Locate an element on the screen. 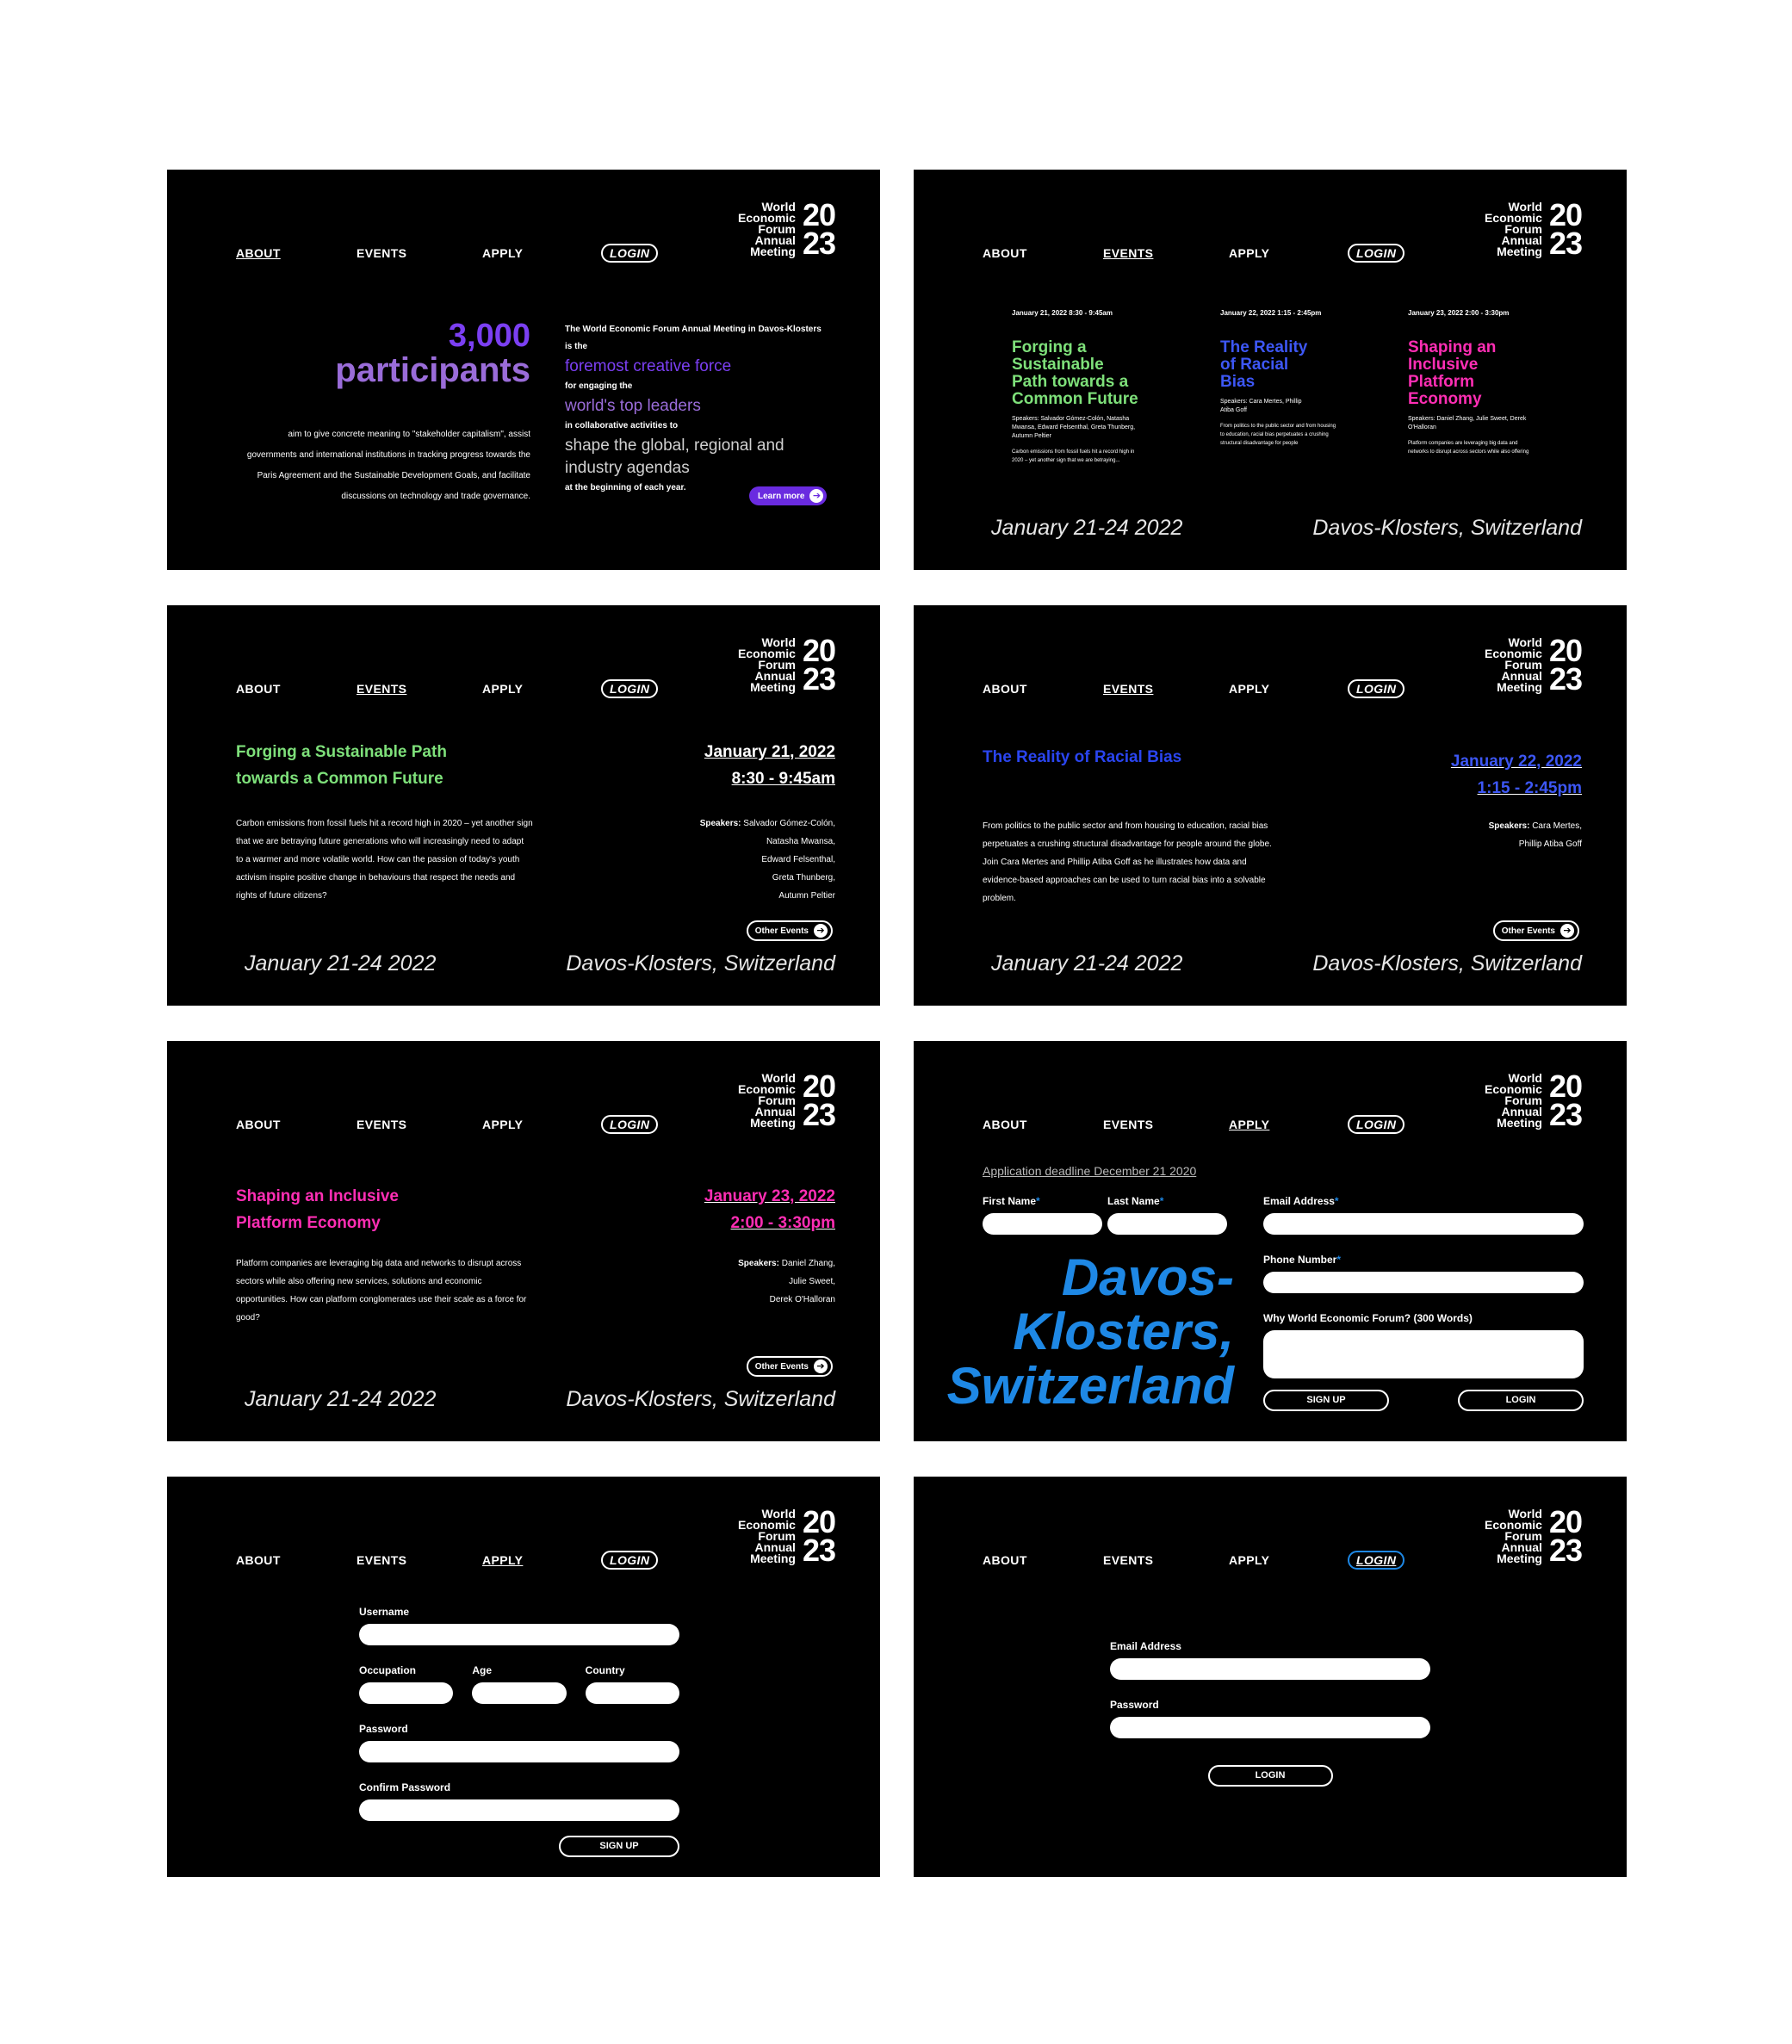 The image size is (1792, 2044). email-label: Email Address is located at coordinates (1145, 1646).